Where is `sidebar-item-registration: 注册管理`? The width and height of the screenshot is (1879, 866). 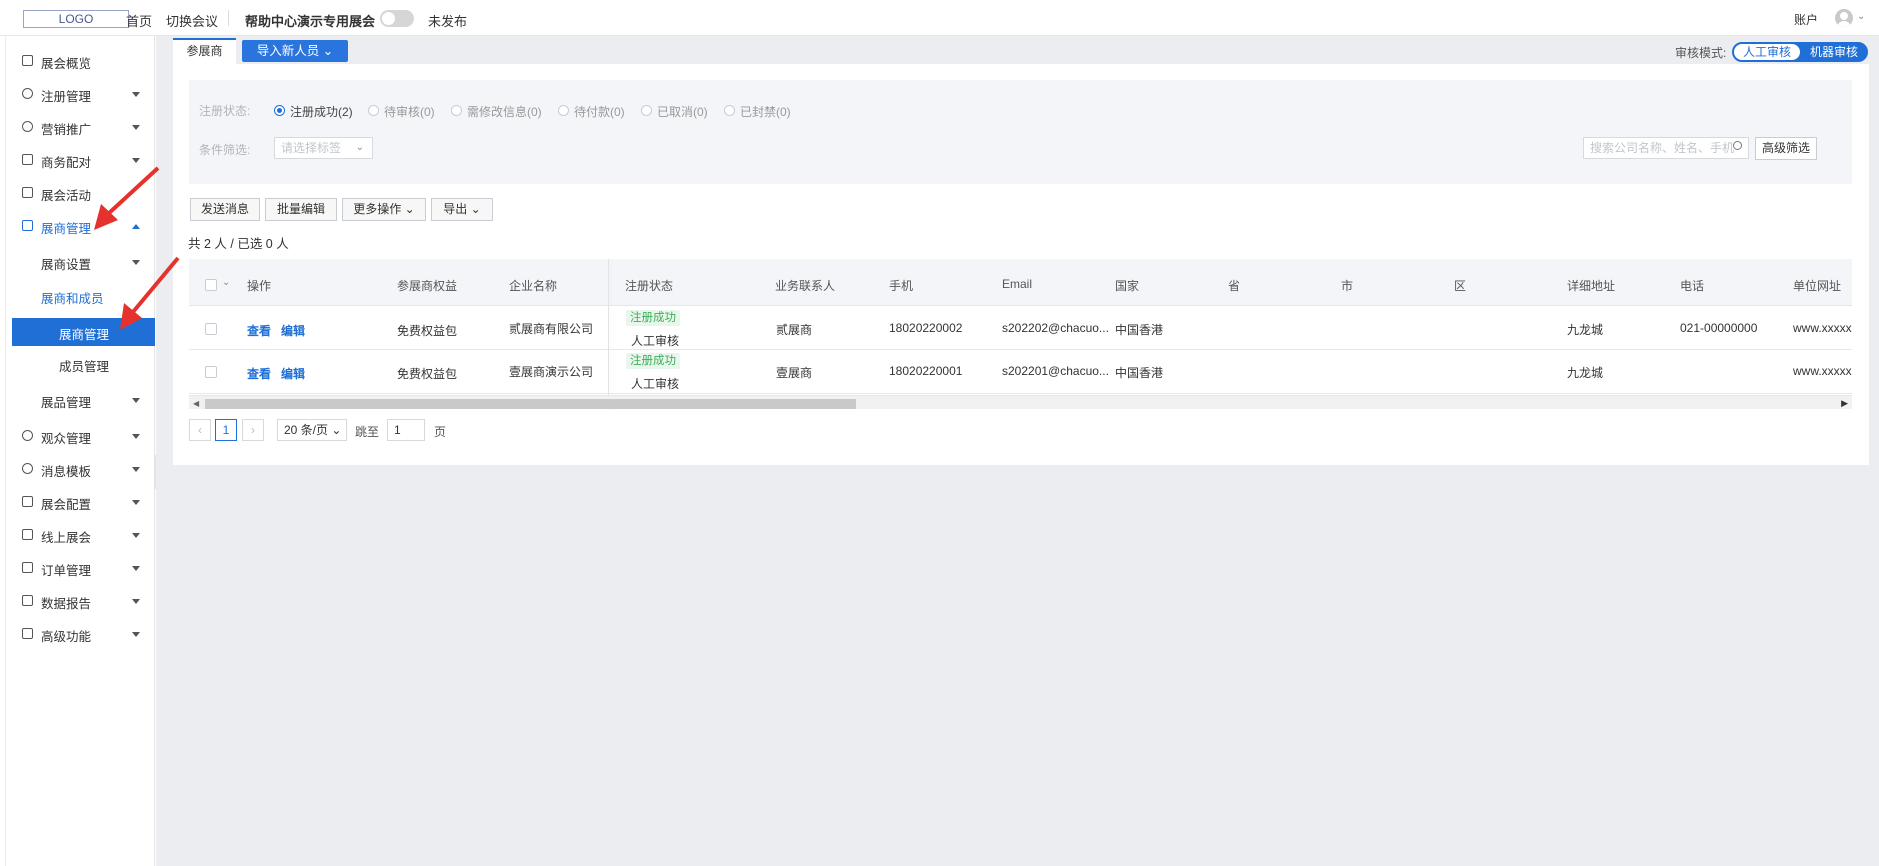 sidebar-item-registration: 注册管理 is located at coordinates (81, 94).